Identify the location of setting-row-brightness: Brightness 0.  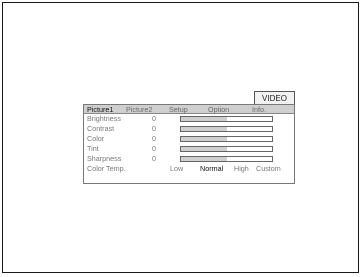
(189, 119).